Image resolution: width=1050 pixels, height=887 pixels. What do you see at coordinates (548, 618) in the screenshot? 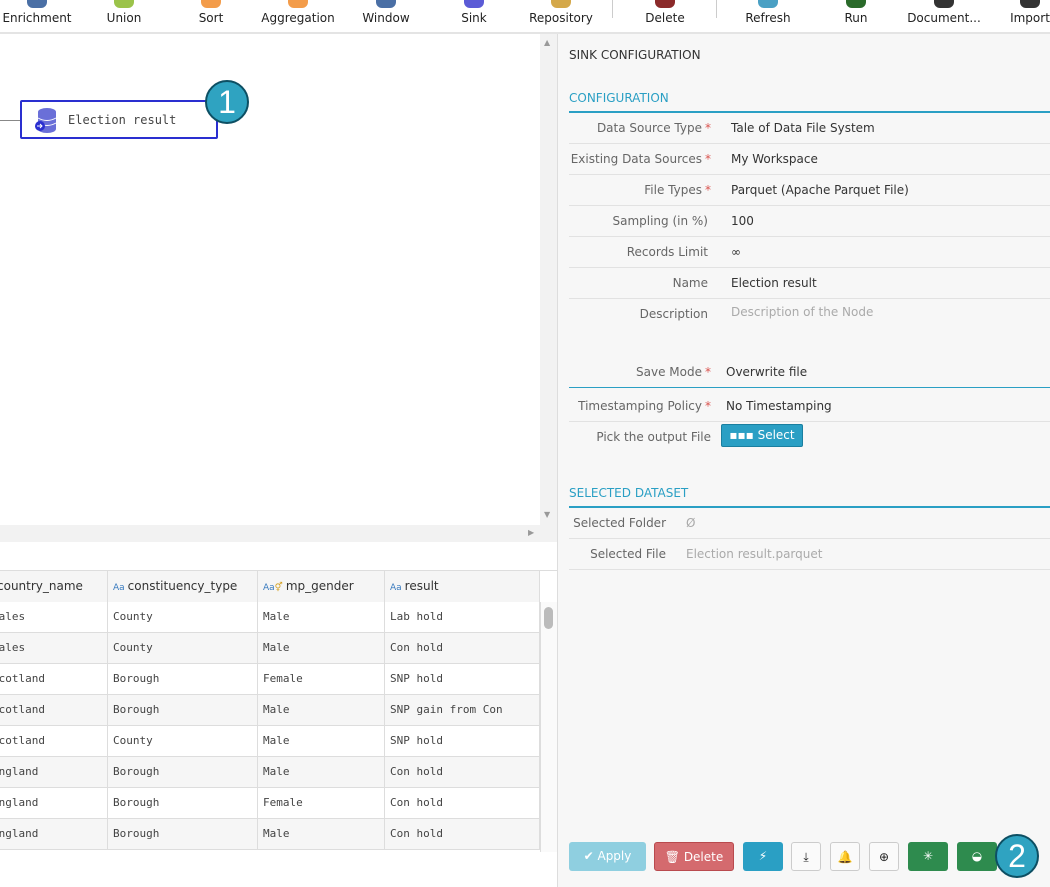
I see `scroll-thumb` at bounding box center [548, 618].